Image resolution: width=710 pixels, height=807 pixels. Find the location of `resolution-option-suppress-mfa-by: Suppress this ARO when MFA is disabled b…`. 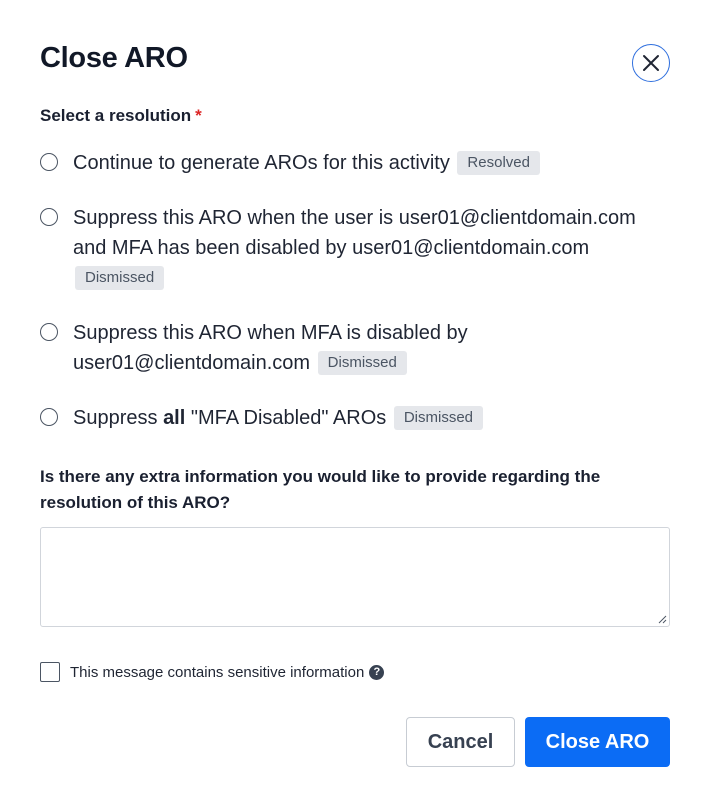

resolution-option-suppress-mfa-by: Suppress this ARO when MFA is disabled b… is located at coordinates (355, 348).